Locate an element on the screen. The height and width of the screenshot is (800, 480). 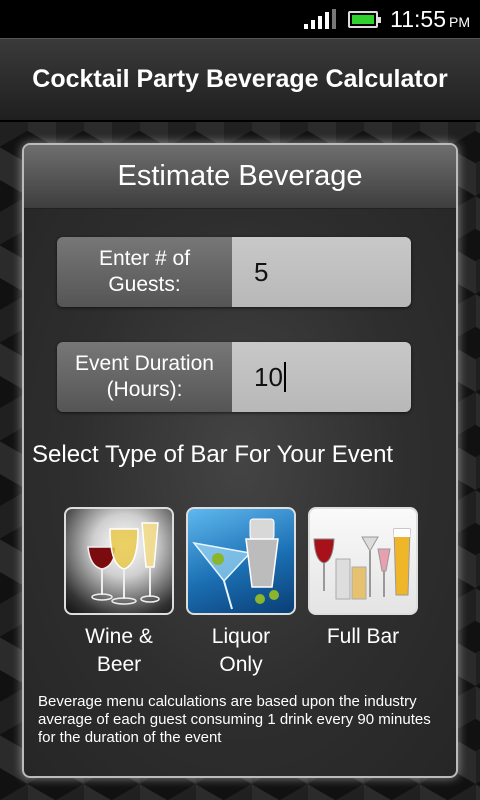
guests-input: 5 is located at coordinates (321, 272).